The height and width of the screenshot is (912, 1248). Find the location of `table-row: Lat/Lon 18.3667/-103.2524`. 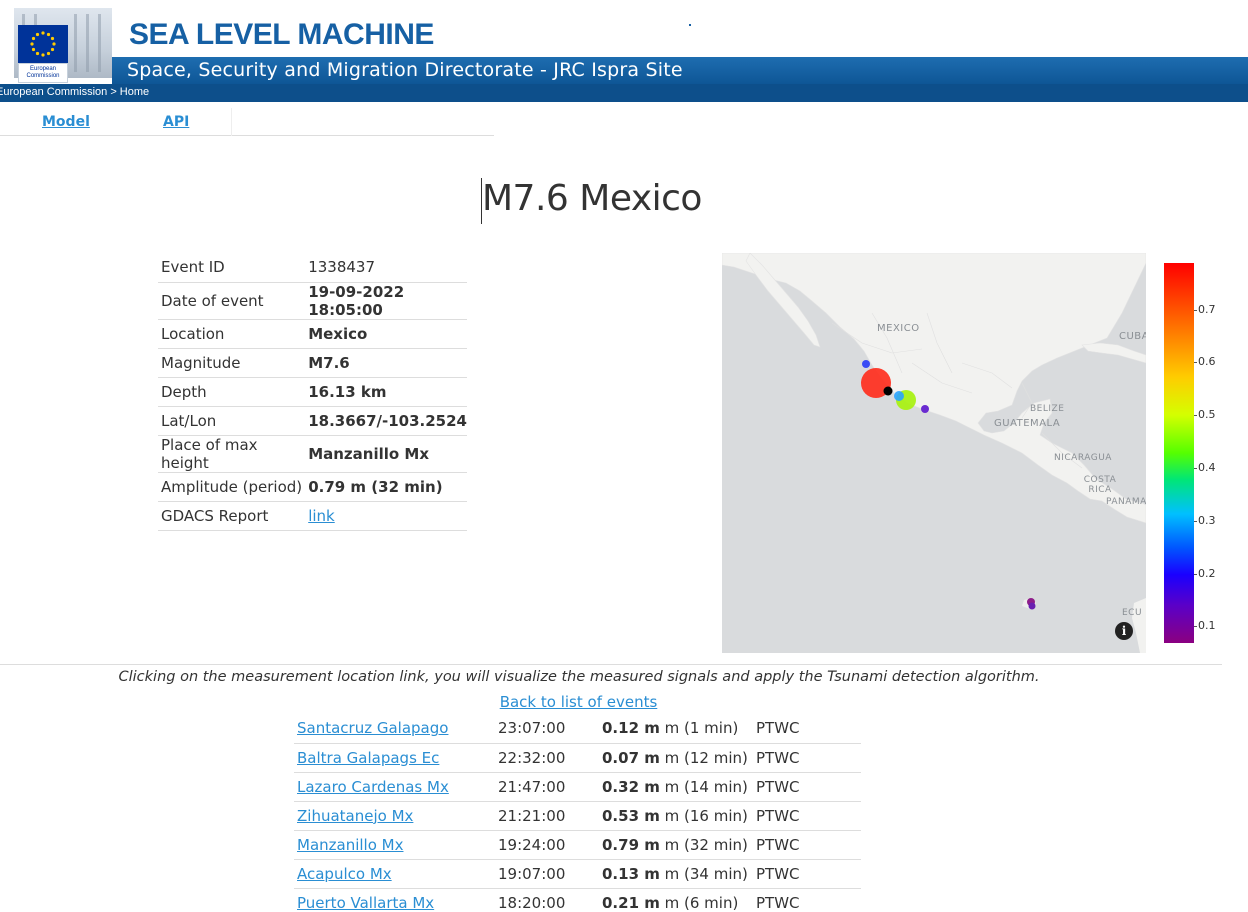

table-row: Lat/Lon 18.3667/-103.2524 is located at coordinates (312, 420).